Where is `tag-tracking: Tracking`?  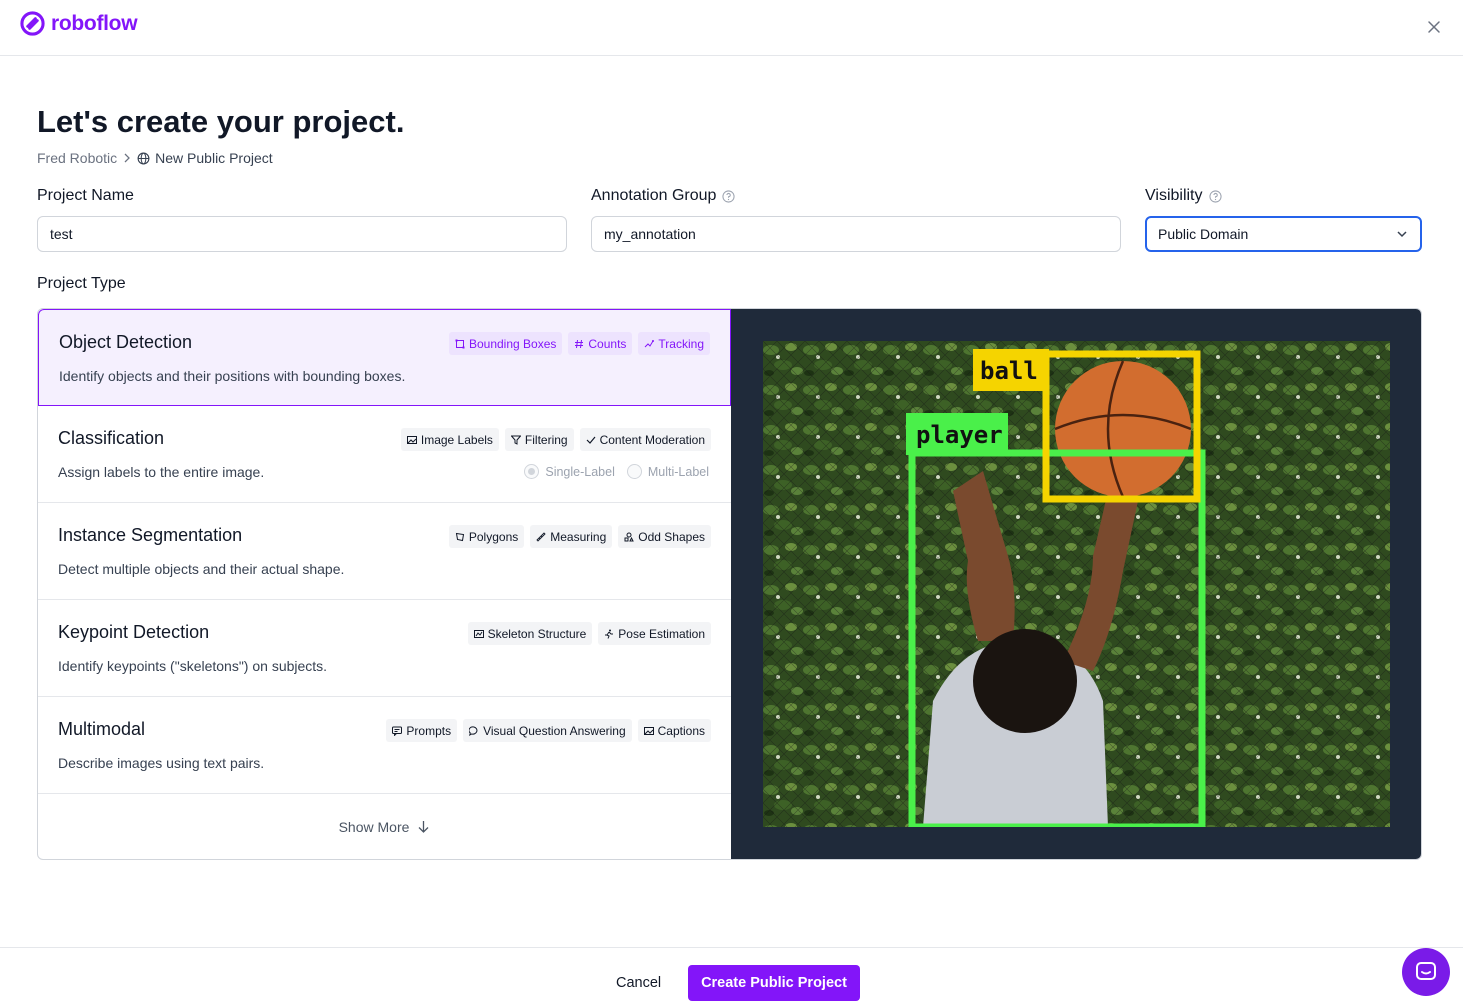
tag-tracking: Tracking is located at coordinates (674, 343).